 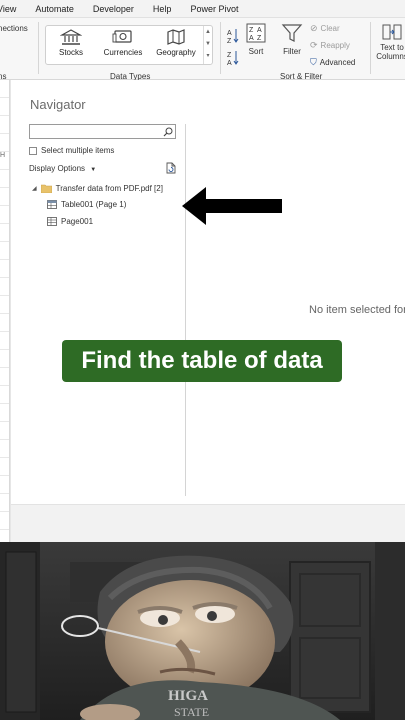 What do you see at coordinates (52, 204) in the screenshot?
I see `table-icon` at bounding box center [52, 204].